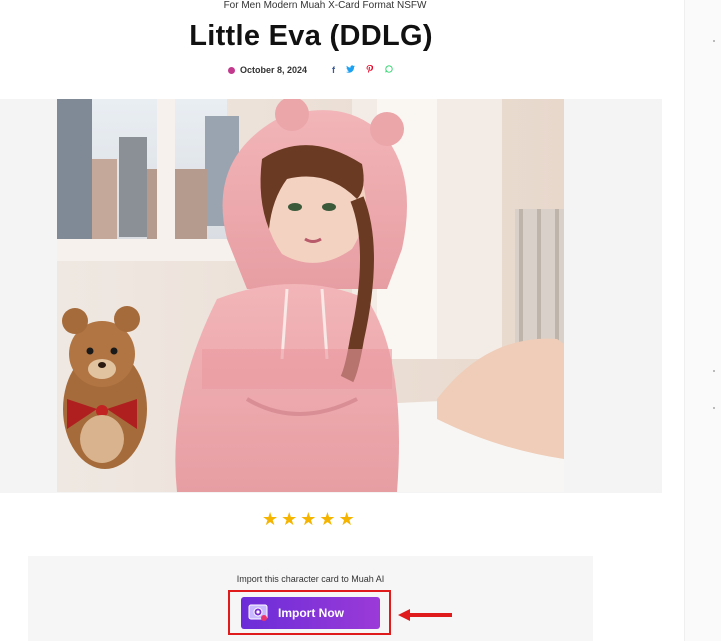  Describe the element at coordinates (357, 70) in the screenshot. I see `share-buttons: f` at that location.